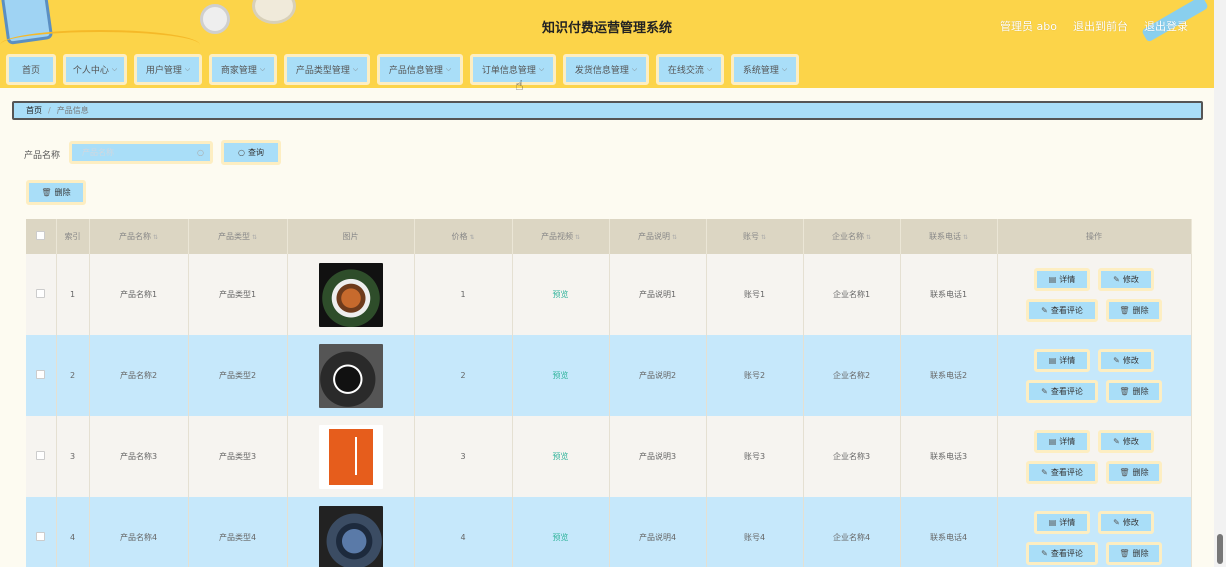  I want to click on phone-cell: 联系电话2, so click(949, 375).